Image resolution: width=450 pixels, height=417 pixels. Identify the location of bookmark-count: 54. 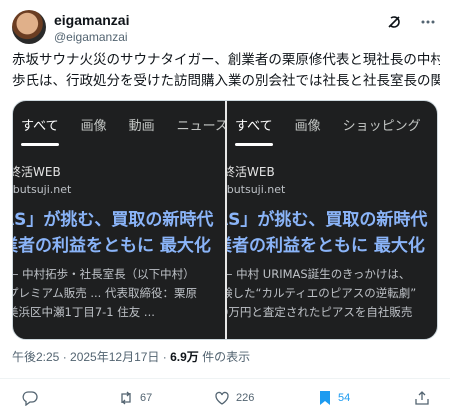
(344, 398).